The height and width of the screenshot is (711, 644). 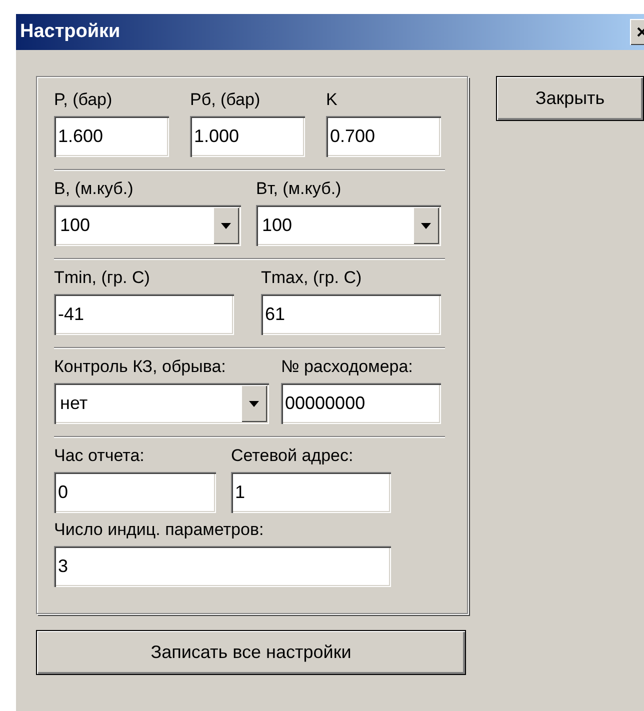 I want to click on close-dialog-button: Закрыть, so click(x=570, y=98).